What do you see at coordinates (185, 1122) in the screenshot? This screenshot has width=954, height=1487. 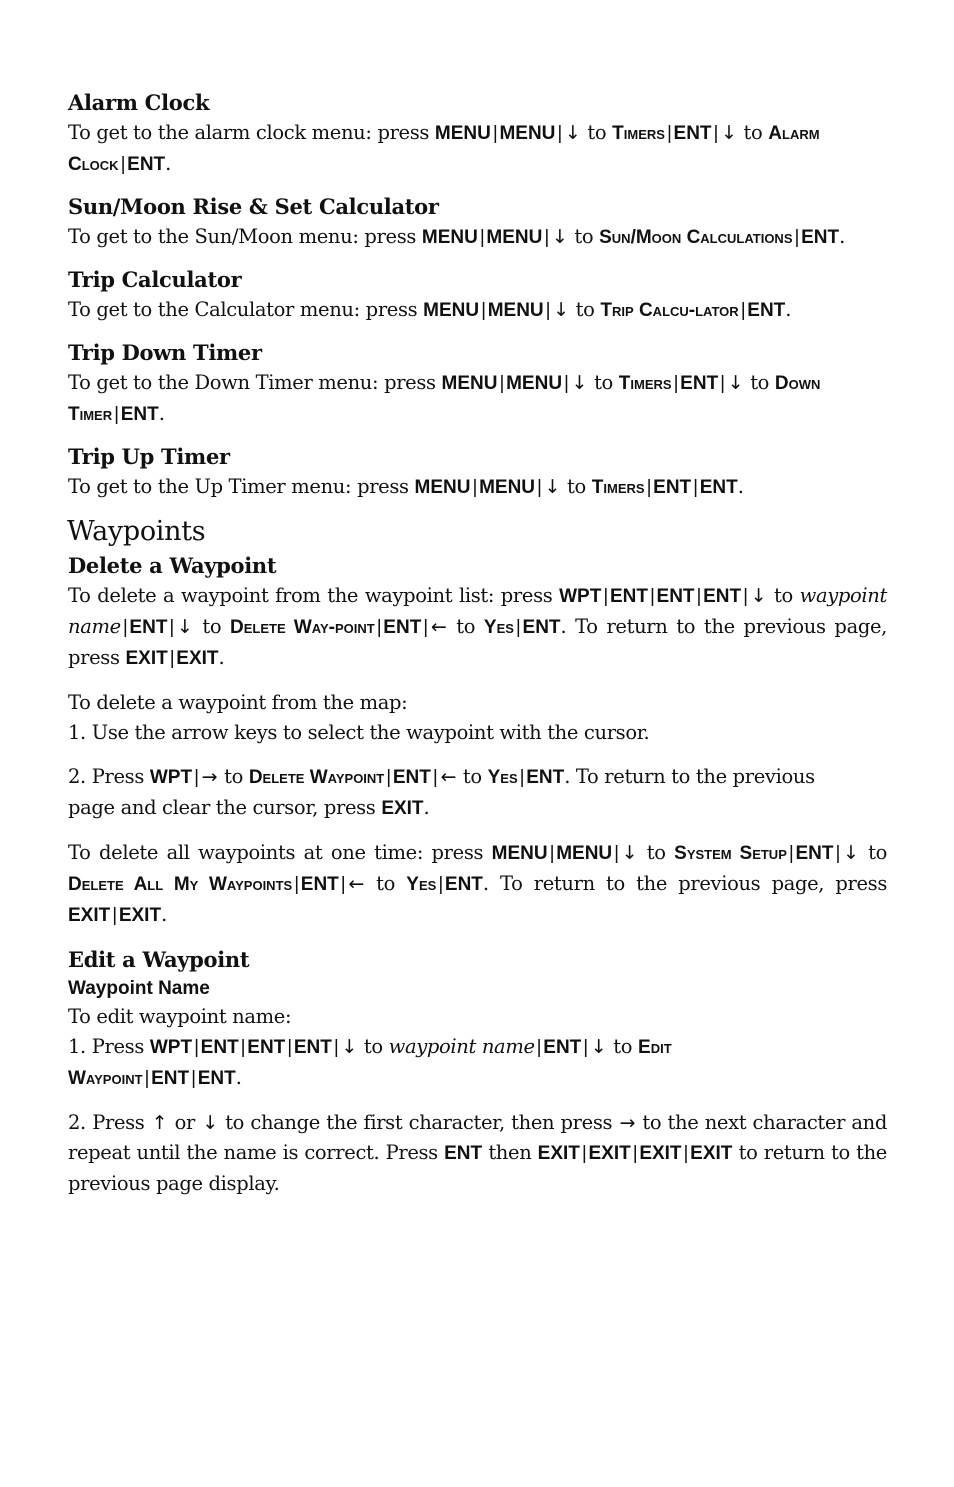 I see `text: or` at bounding box center [185, 1122].